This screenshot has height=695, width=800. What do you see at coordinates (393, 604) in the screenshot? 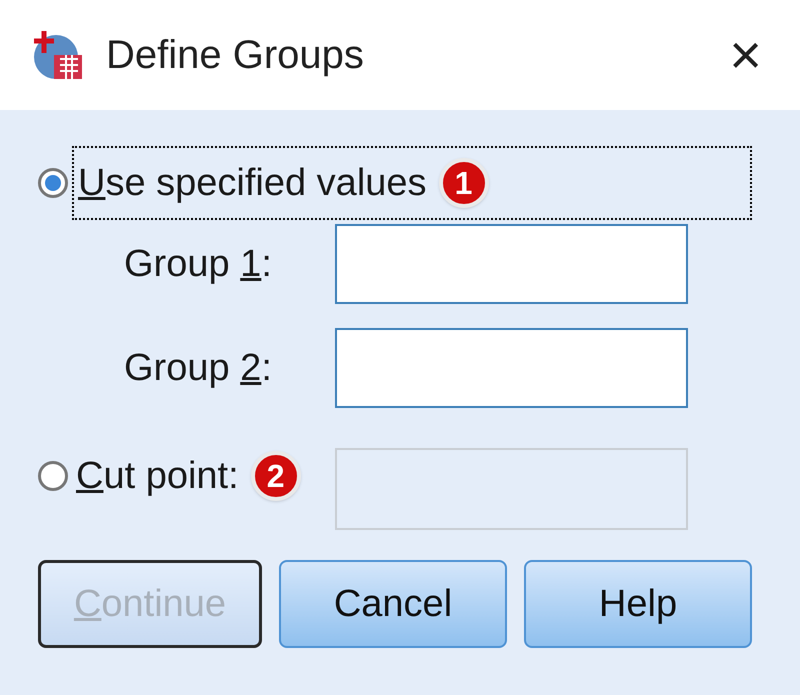
I see `dialog-button: Cancel` at bounding box center [393, 604].